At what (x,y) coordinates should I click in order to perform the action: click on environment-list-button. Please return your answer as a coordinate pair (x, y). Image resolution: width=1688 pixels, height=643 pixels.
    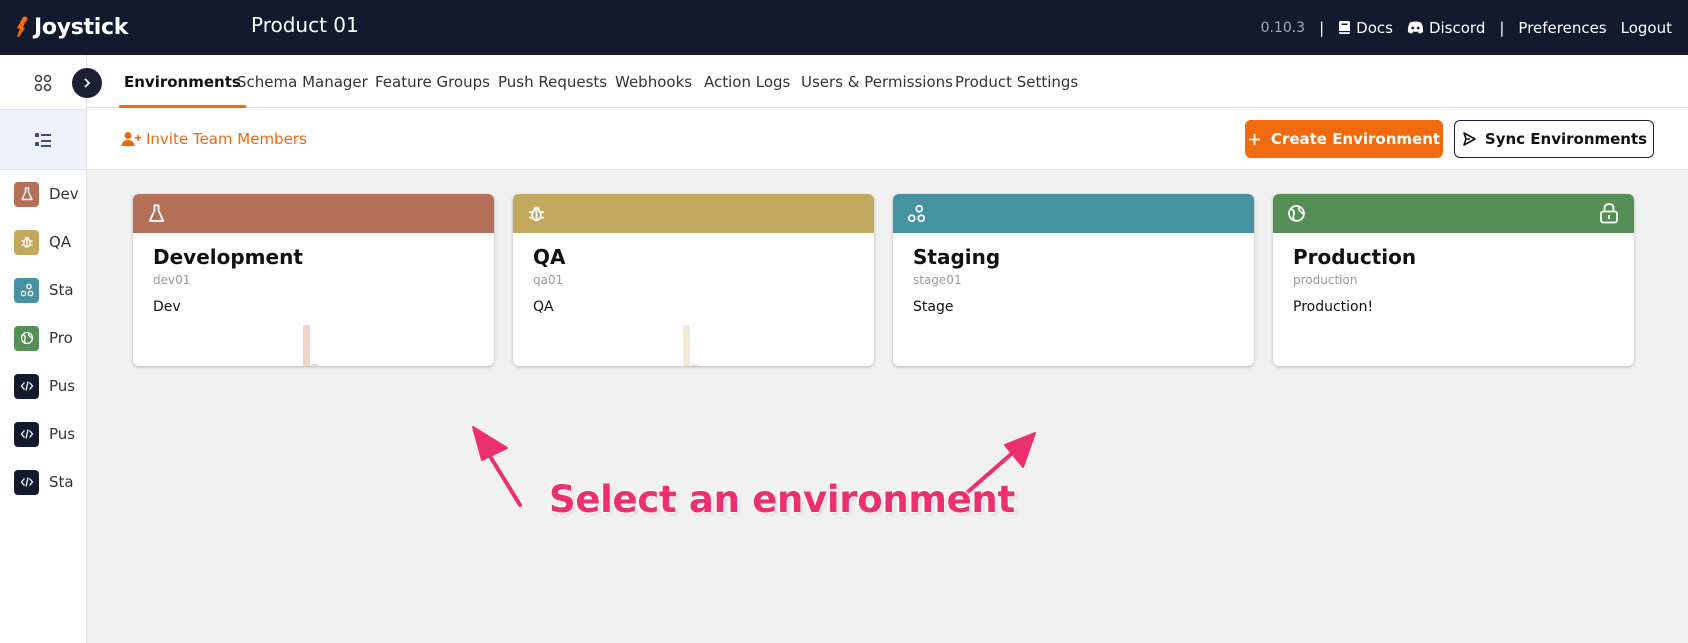
    Looking at the image, I should click on (43, 139).